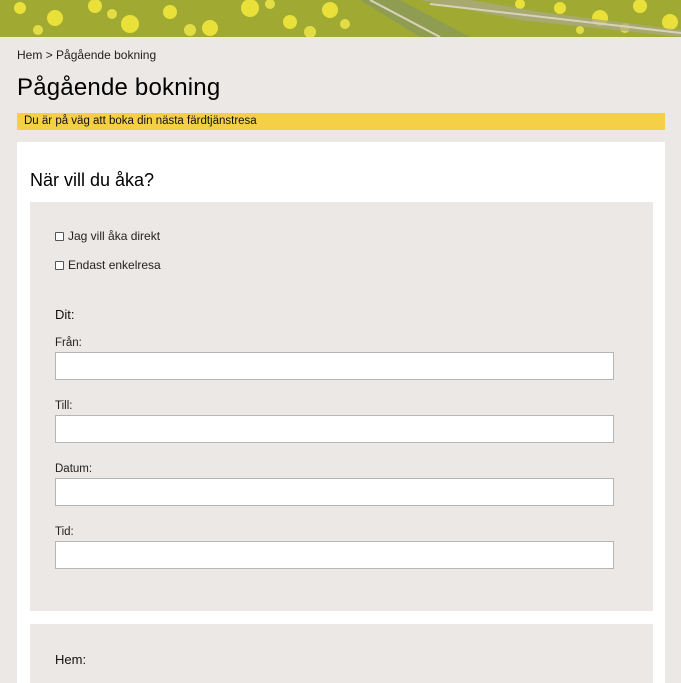 The width and height of the screenshot is (681, 683). What do you see at coordinates (334, 492) in the screenshot?
I see `date-input` at bounding box center [334, 492].